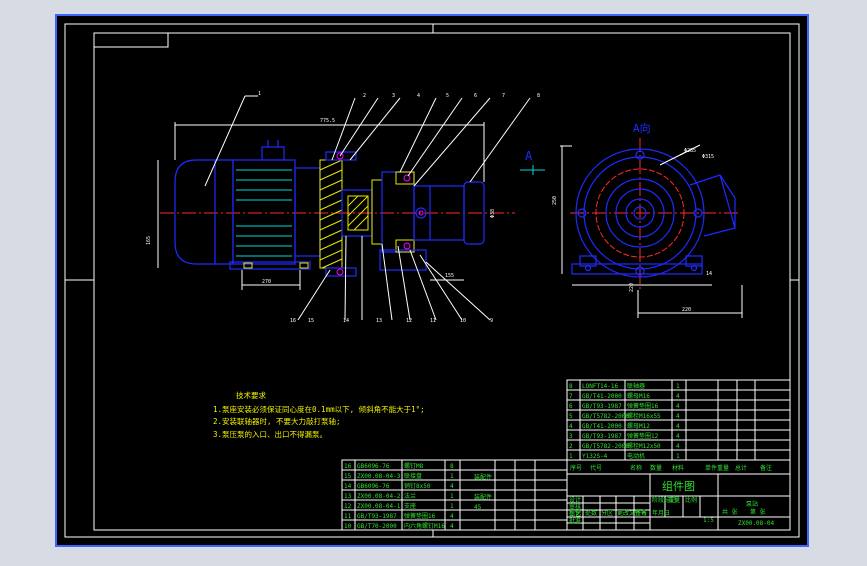 This screenshot has height=566, width=867. Describe the element at coordinates (571, 436) in the screenshot. I see `parts-upper-no: 3` at that location.